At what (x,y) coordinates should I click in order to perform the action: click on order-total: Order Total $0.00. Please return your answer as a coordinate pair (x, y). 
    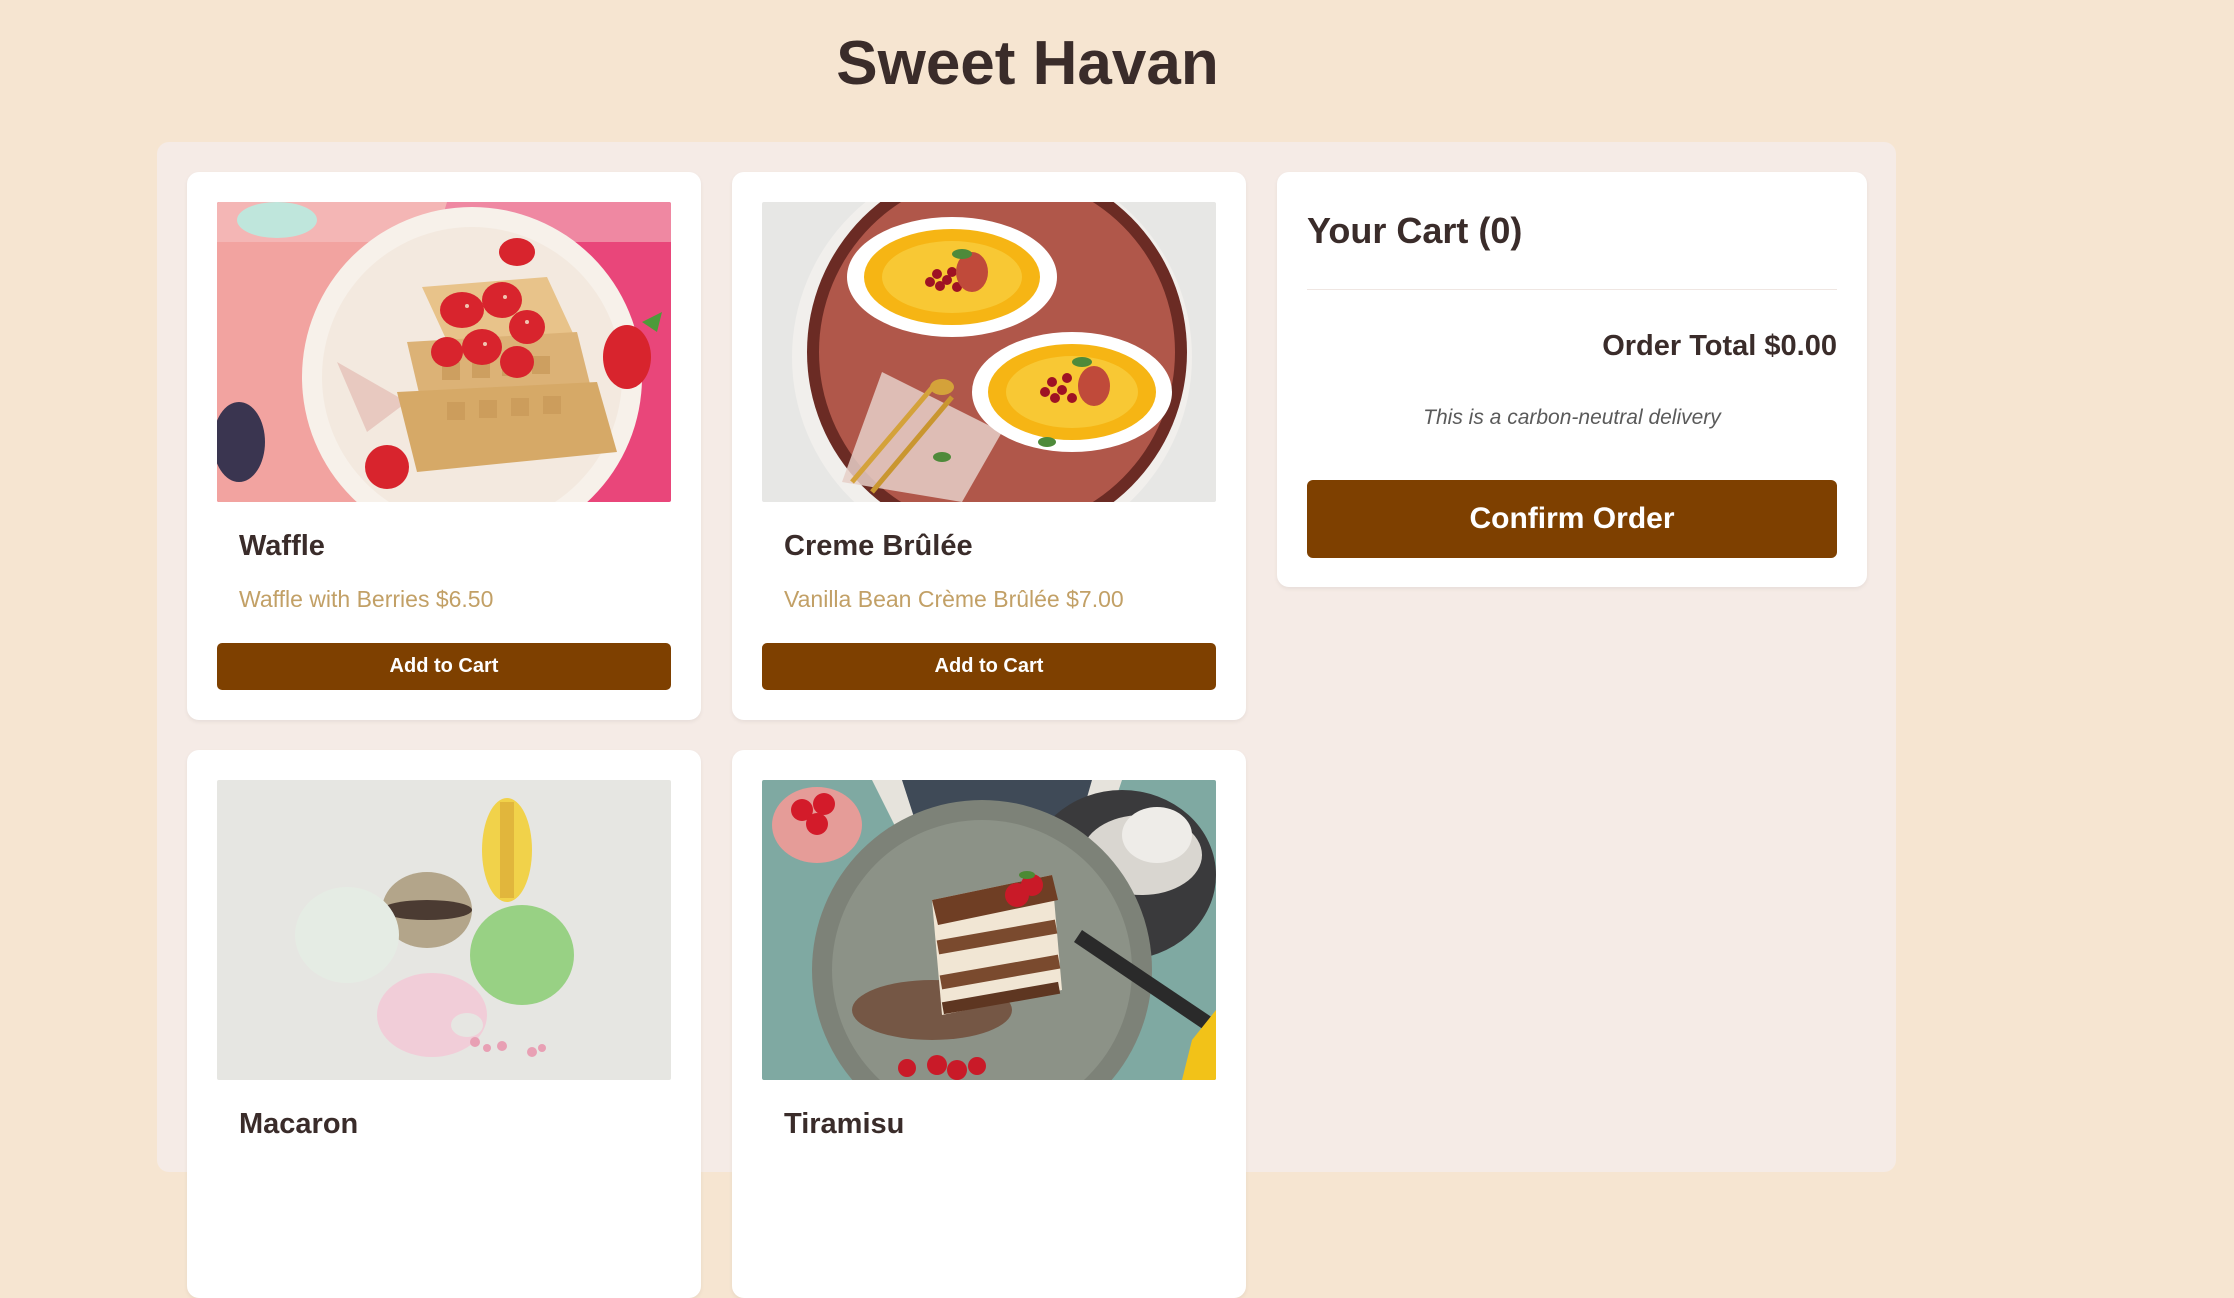
    Looking at the image, I should click on (1719, 346).